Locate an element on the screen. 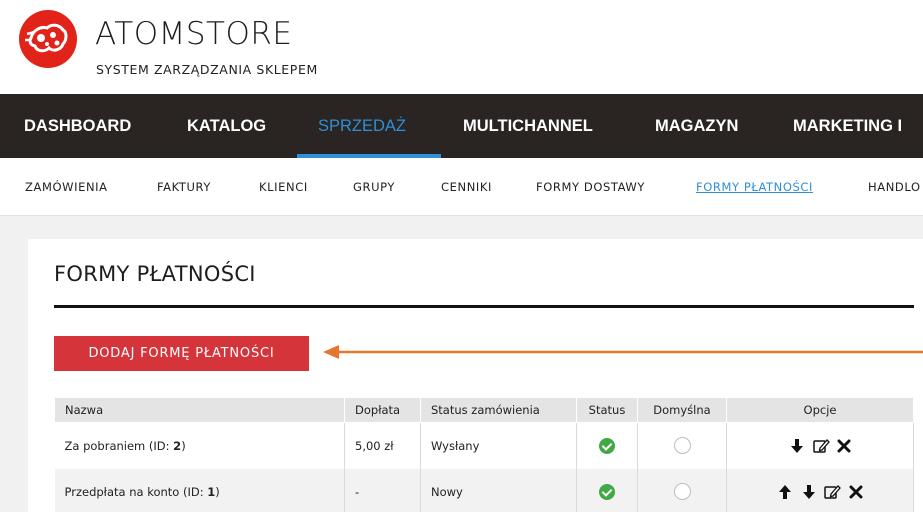 The height and width of the screenshot is (512, 923). surcharge-cell: - is located at coordinates (382, 490).